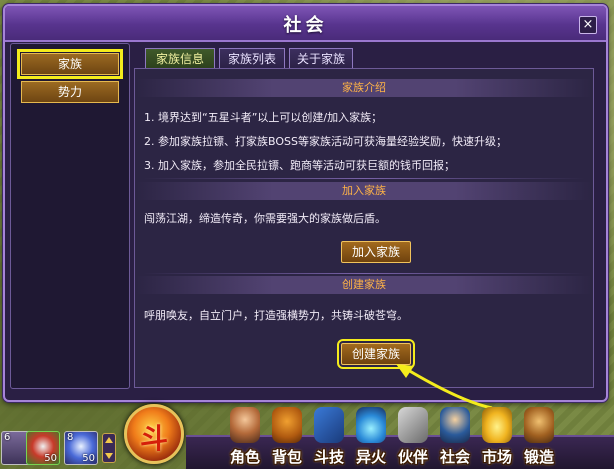 The width and height of the screenshot is (614, 469). I want to click on intro-heading: 家族介绍, so click(364, 88).